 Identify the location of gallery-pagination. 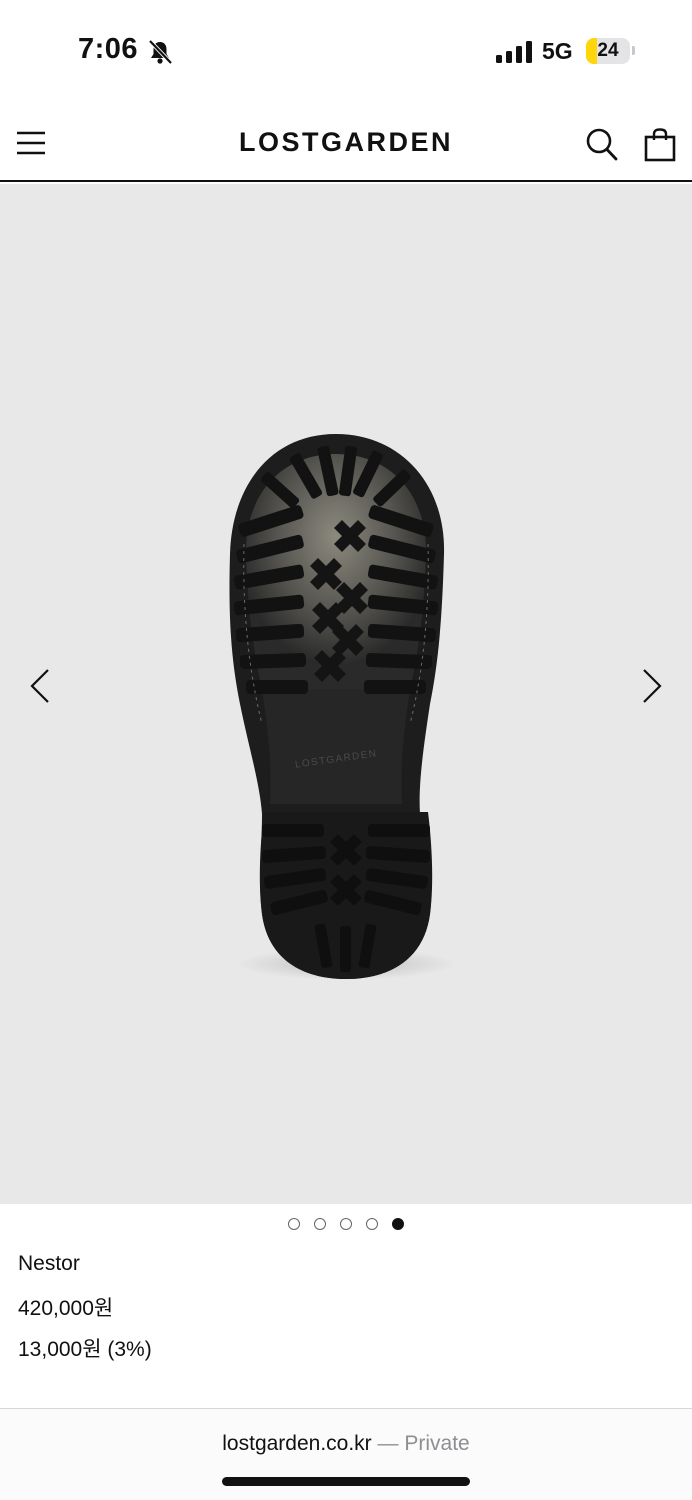
(346, 1226).